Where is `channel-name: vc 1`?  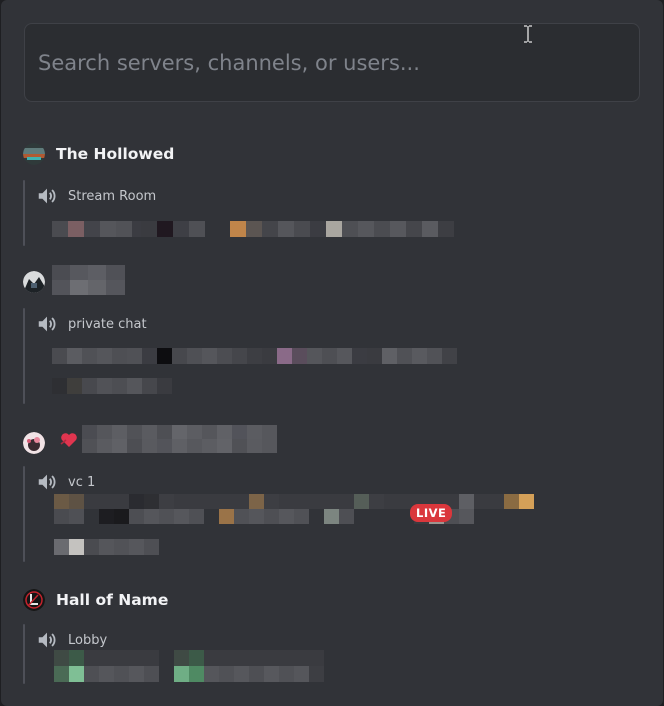
channel-name: vc 1 is located at coordinates (82, 482).